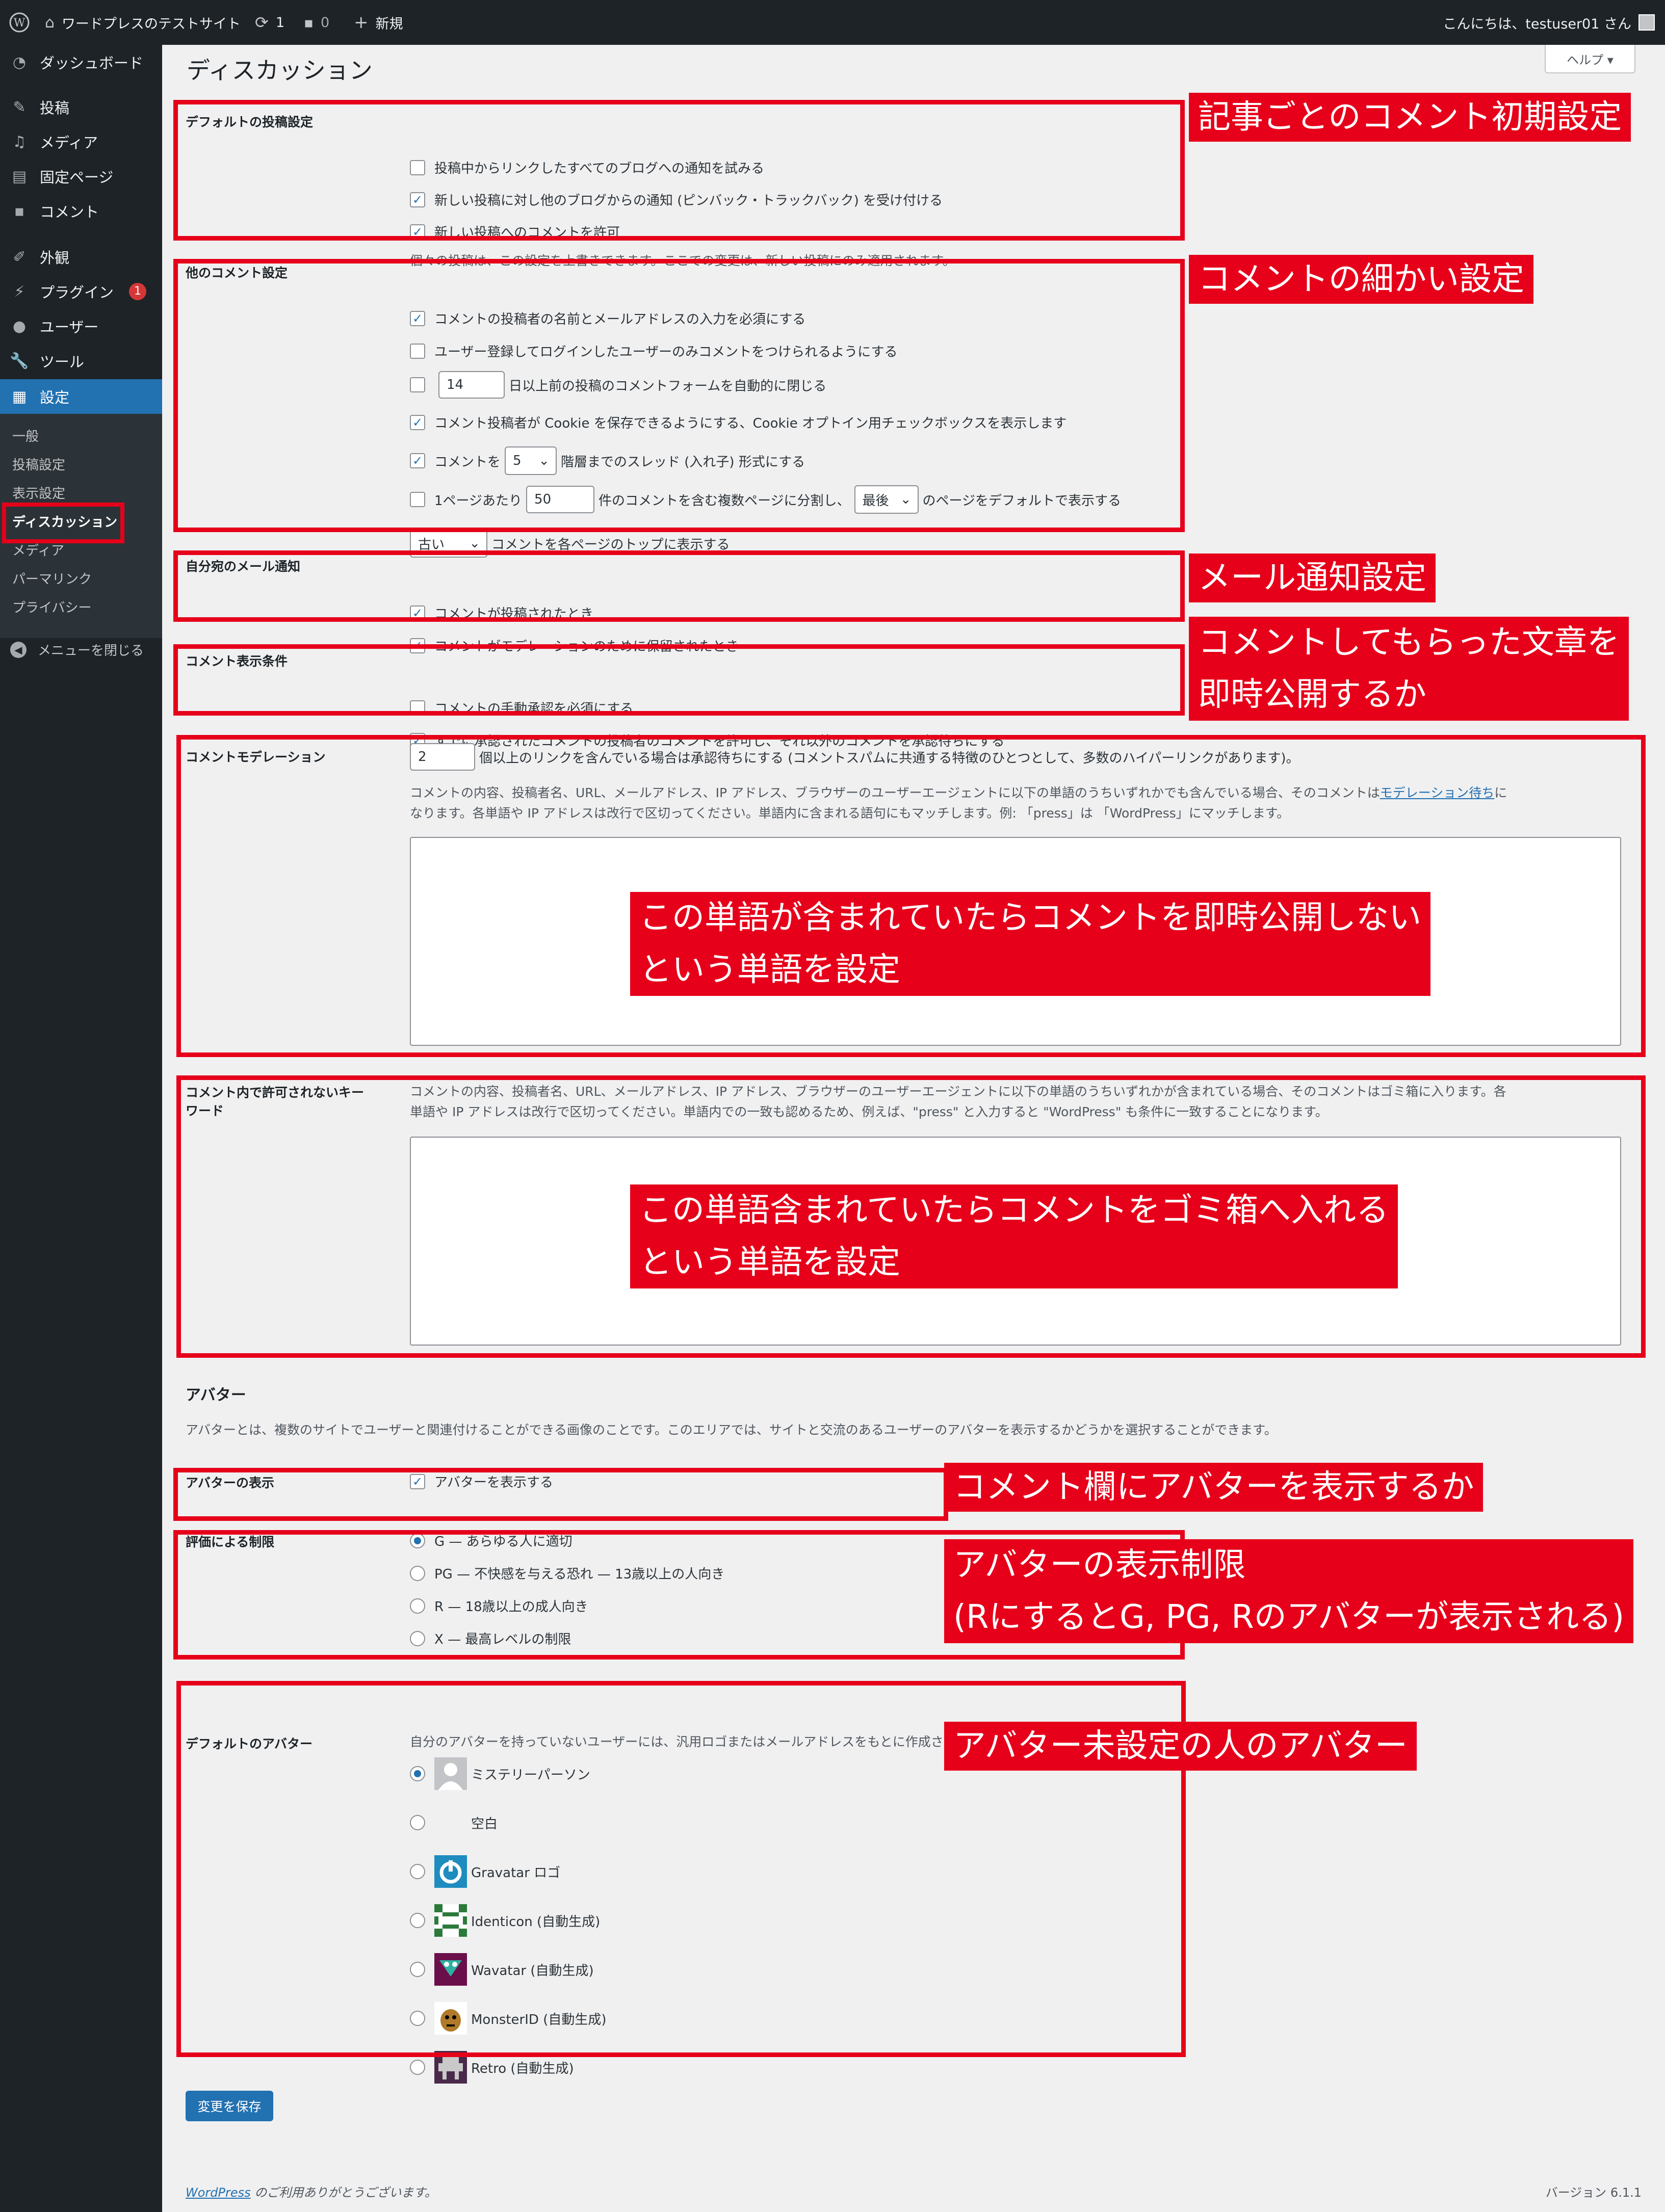  What do you see at coordinates (81, 62) in the screenshot?
I see `menu-dashboard: ◔ ダッシュボード` at bounding box center [81, 62].